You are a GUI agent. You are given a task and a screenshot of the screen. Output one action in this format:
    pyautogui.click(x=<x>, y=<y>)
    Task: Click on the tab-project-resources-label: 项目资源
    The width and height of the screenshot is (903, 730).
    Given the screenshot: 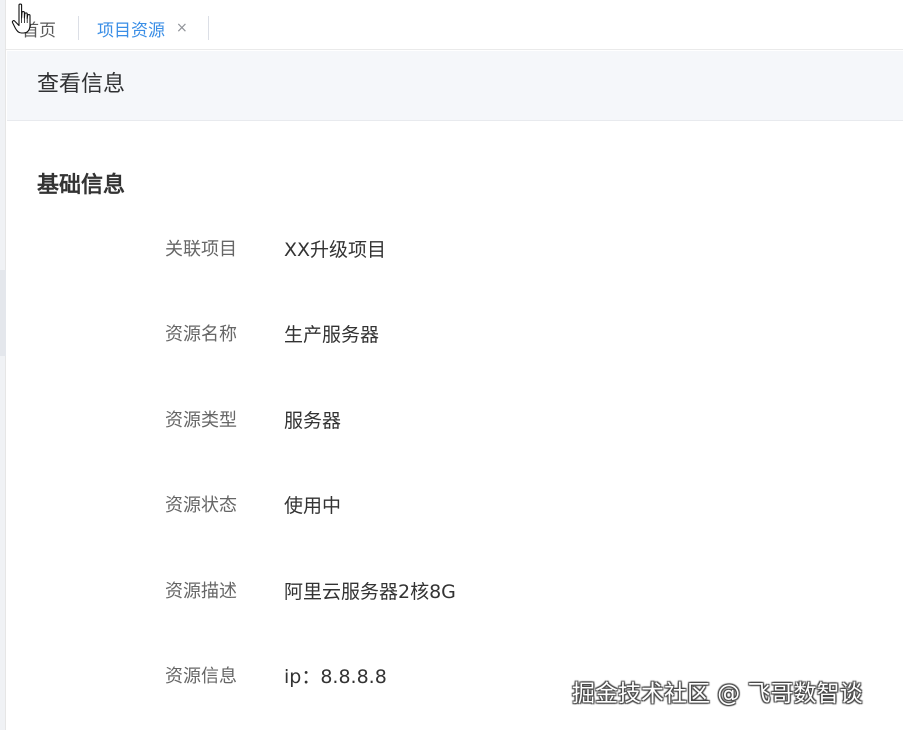 What is the action you would take?
    pyautogui.click(x=131, y=30)
    